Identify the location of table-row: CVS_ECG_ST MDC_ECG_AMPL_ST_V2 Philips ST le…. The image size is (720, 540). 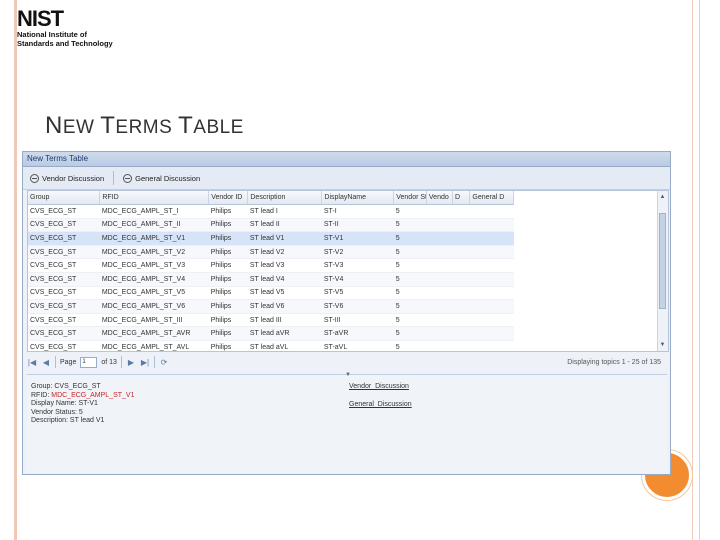
(271, 252).